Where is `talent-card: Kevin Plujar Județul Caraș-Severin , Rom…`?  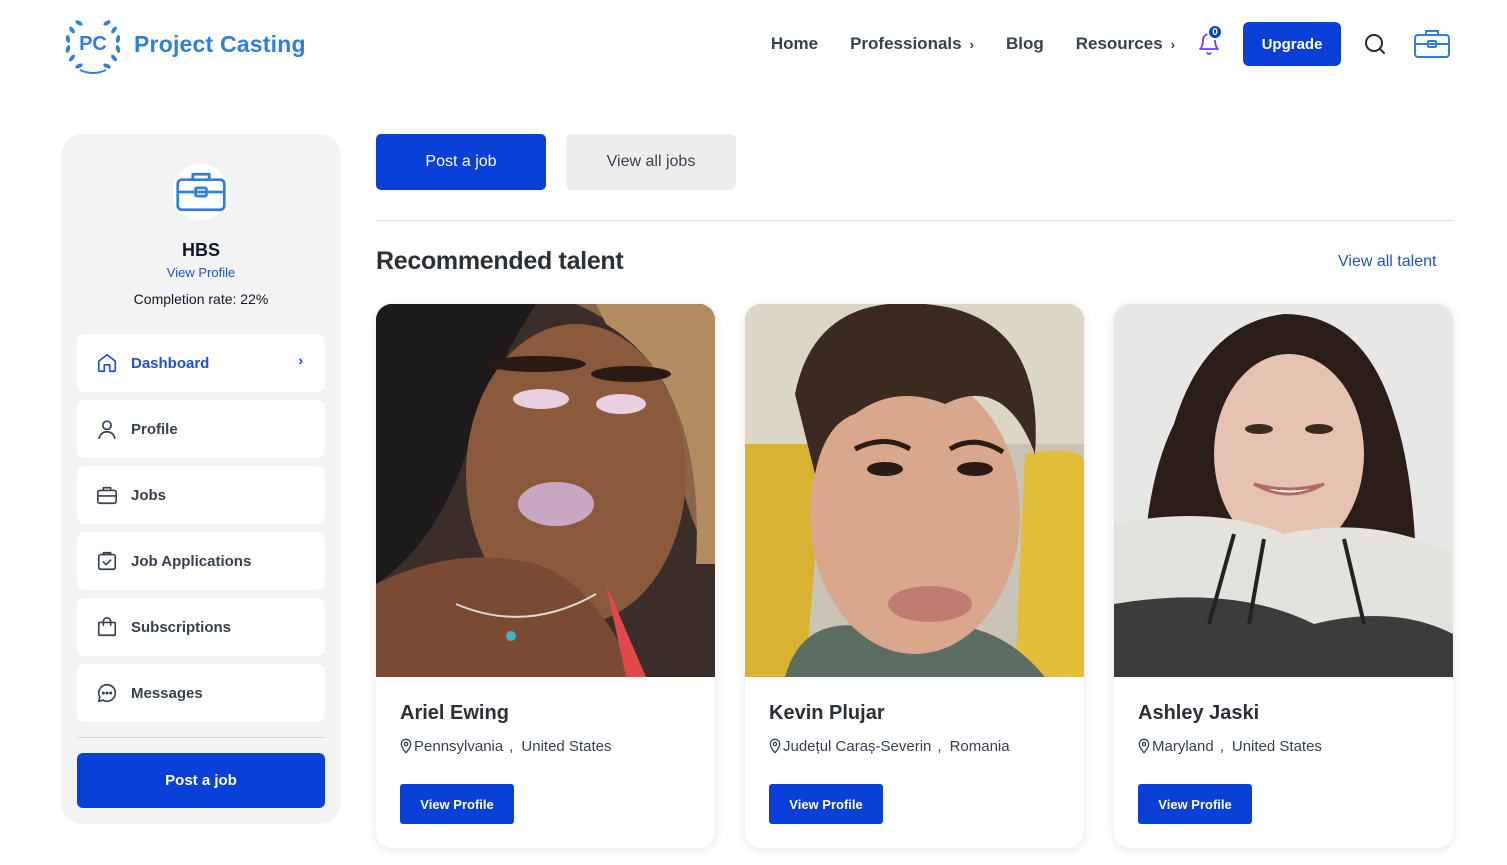 talent-card: Kevin Plujar Județul Caraș-Severin , Rom… is located at coordinates (914, 576).